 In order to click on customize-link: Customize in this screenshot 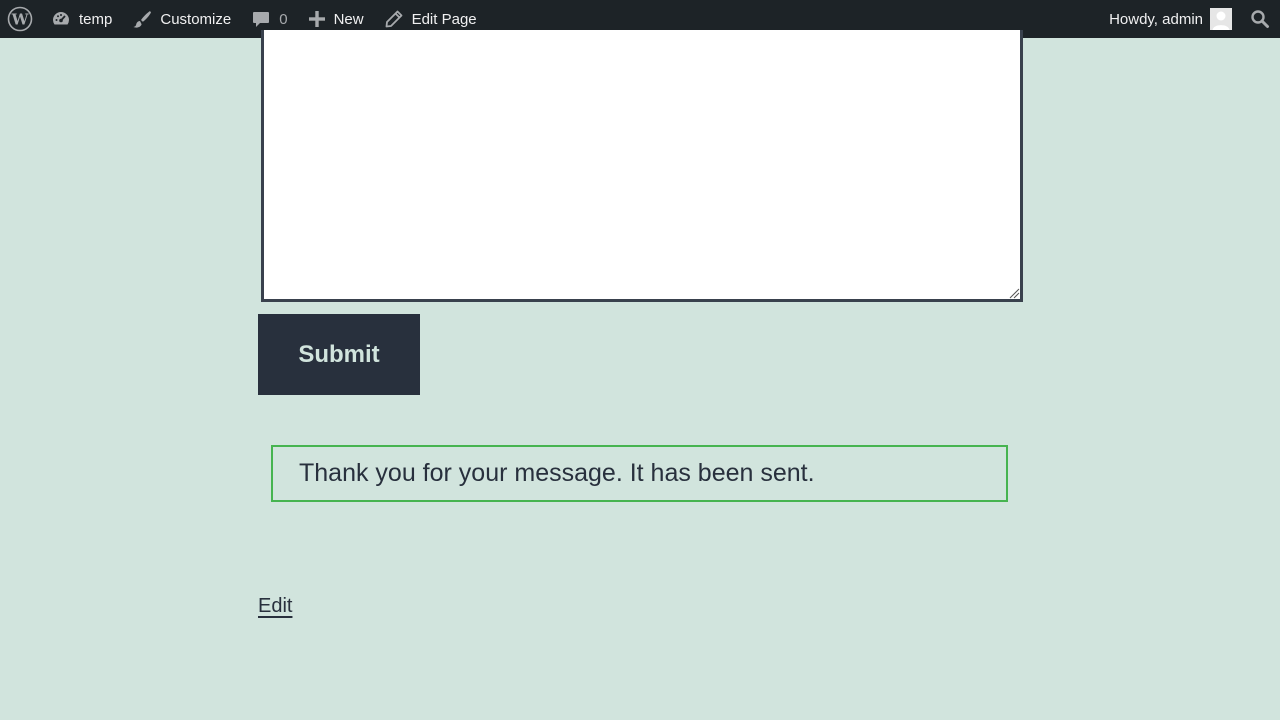, I will do `click(181, 19)`.